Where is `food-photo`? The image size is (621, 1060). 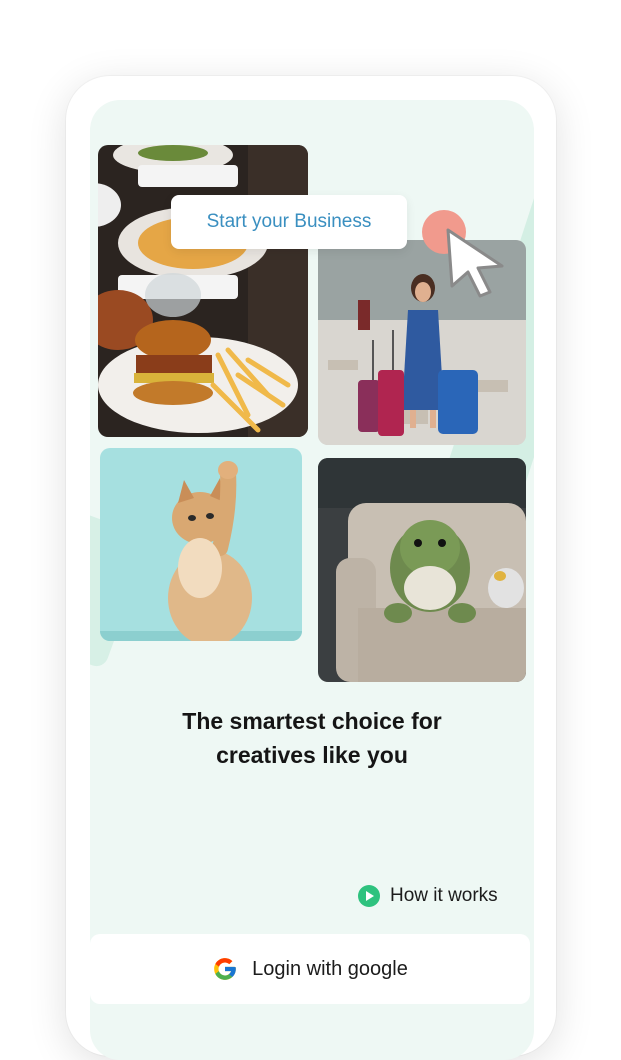
food-photo is located at coordinates (203, 291).